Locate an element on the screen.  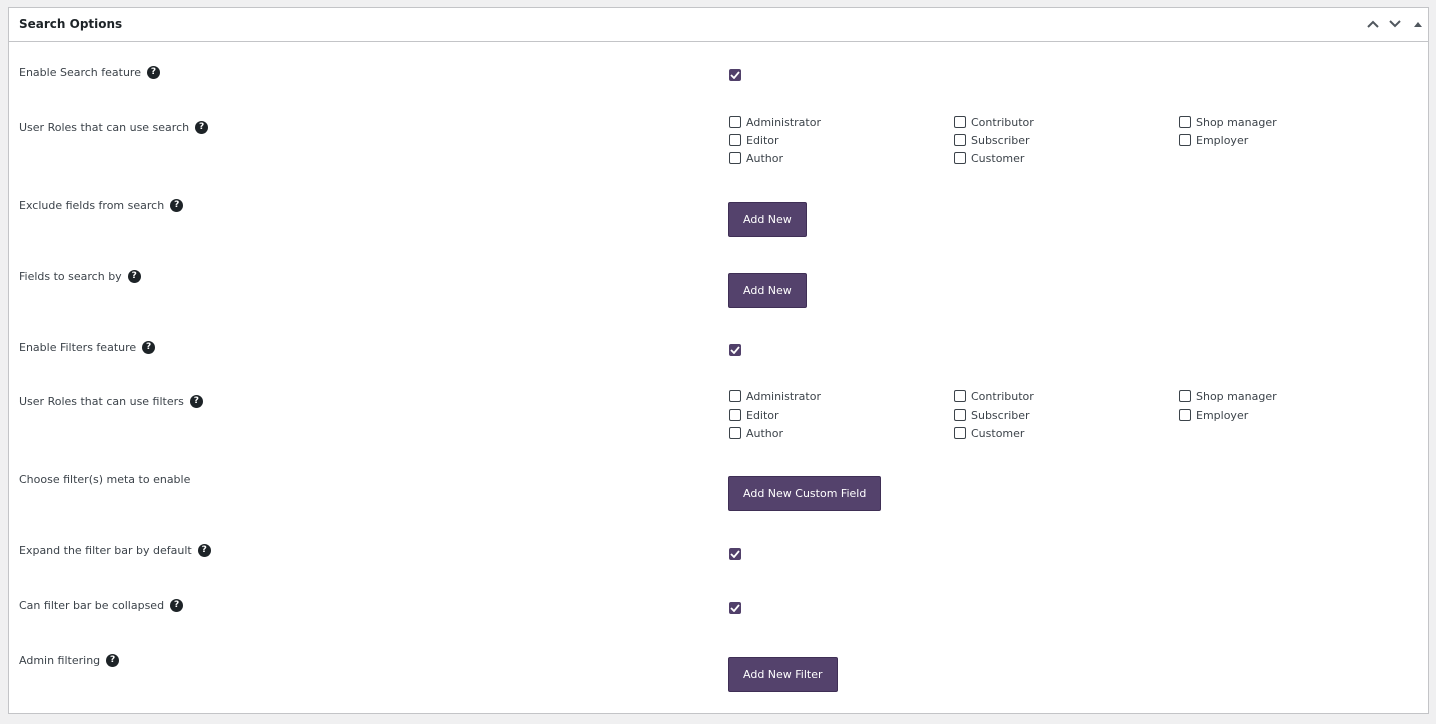
filter-role-customer-checkbox is located at coordinates (960, 433).